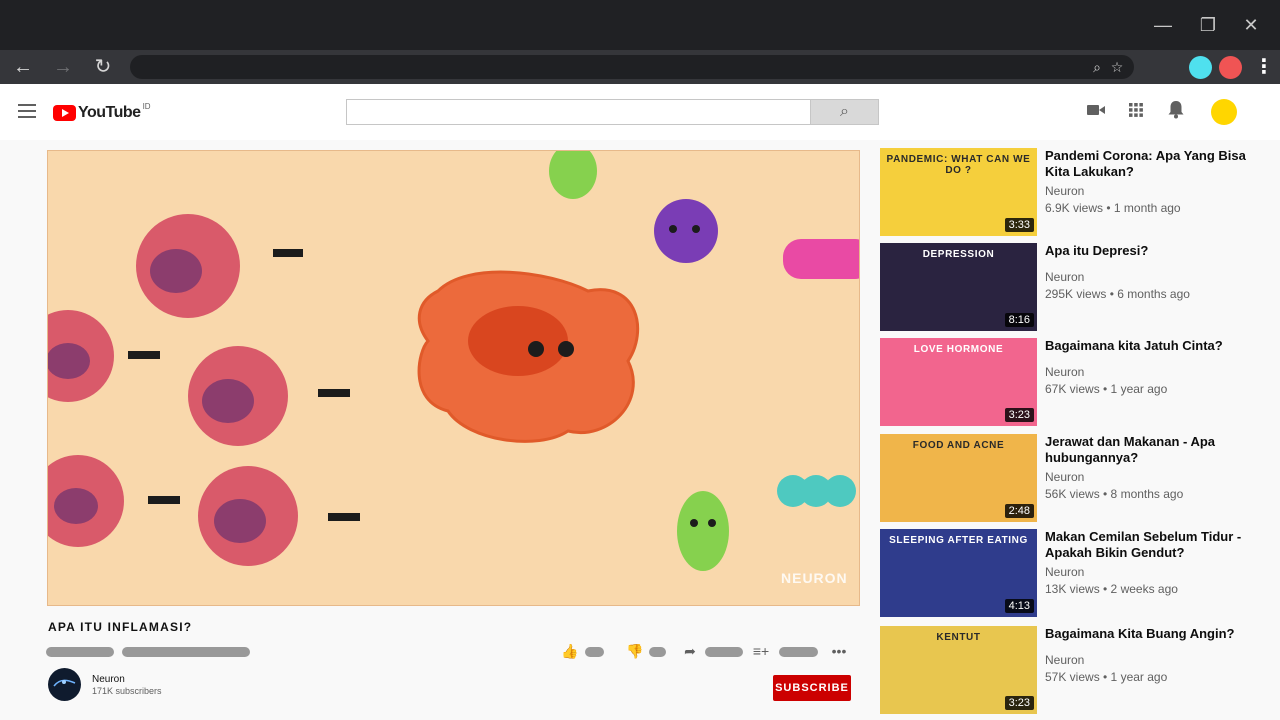 The image size is (1280, 720). Describe the element at coordinates (958, 445) in the screenshot. I see `thumbnail-text: FOOD AND ACNE` at that location.